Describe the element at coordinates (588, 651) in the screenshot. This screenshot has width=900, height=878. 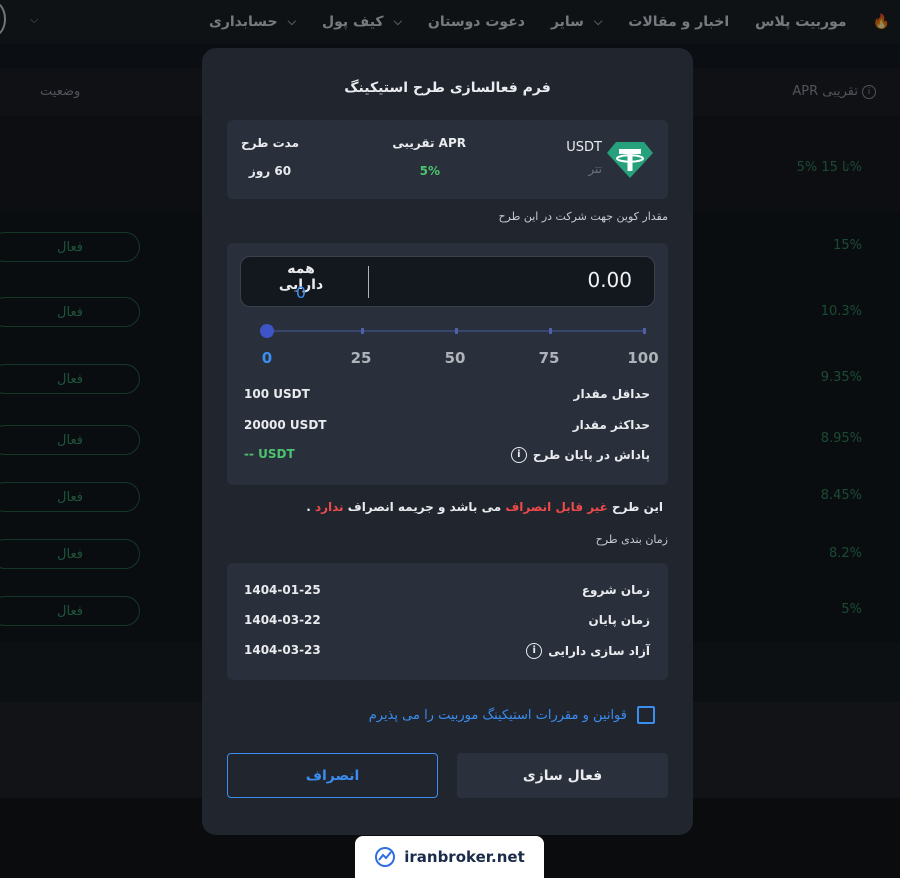
I see `release-date-label: آزاد سازی دارایی i` at that location.